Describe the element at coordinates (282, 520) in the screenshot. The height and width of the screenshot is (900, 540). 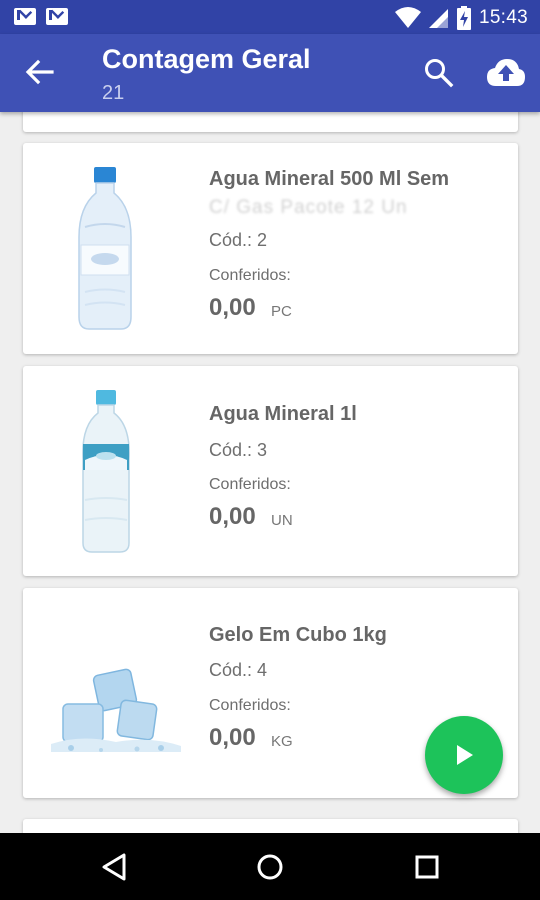
I see `product-unit: UN` at that location.